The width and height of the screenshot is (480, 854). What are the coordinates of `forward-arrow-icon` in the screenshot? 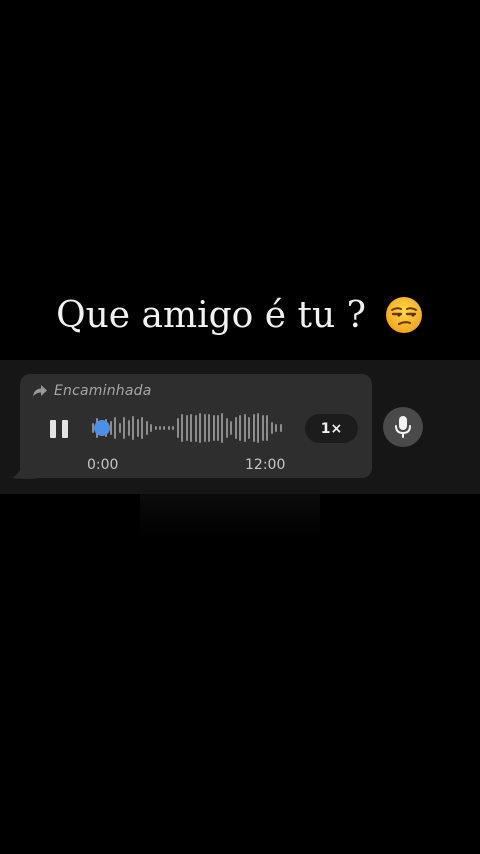 It's located at (40, 391).